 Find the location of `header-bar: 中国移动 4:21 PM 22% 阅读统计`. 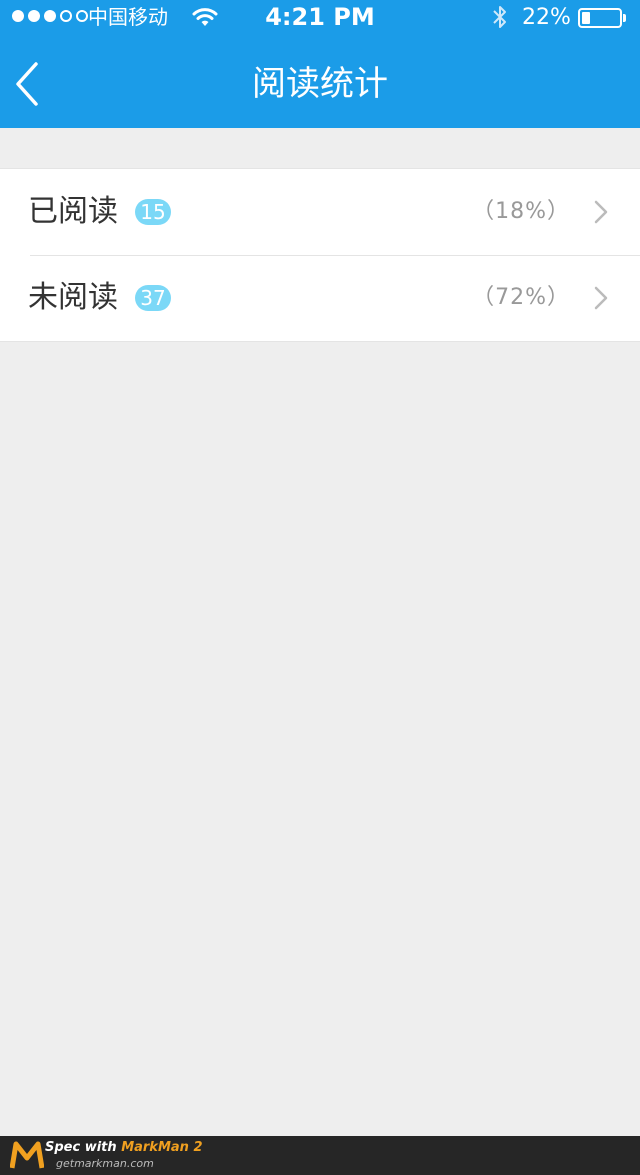

header-bar: 中国移动 4:21 PM 22% 阅读统计 is located at coordinates (320, 64).